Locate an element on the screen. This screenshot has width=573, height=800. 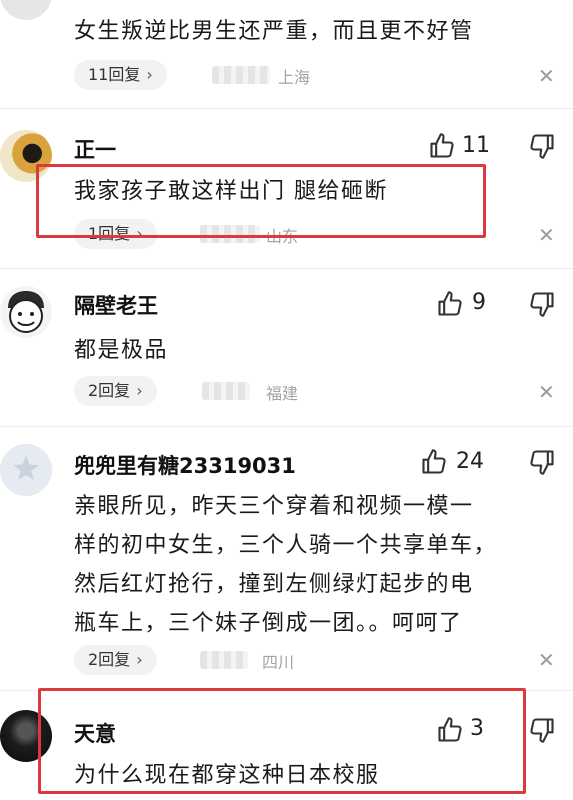
comment-text-line: 瓶车上，三个妹子倒成一团。。呵呵了 is located at coordinates (268, 623).